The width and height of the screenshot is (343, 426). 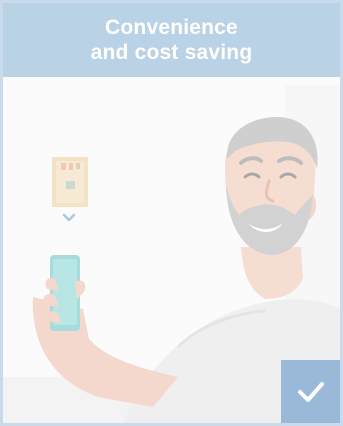 What do you see at coordinates (171, 52) in the screenshot?
I see `card-title-line-2: and cost saving` at bounding box center [171, 52].